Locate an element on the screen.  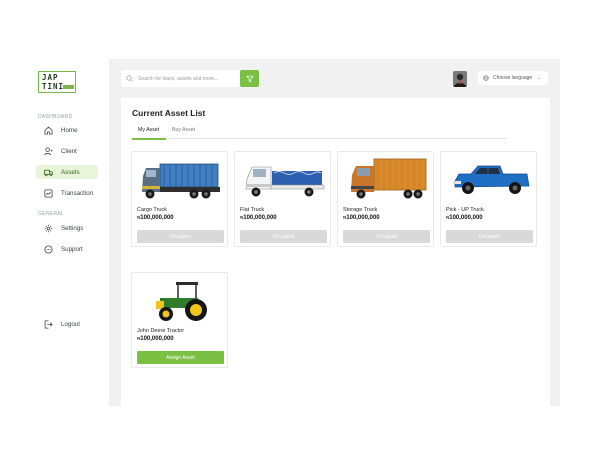
sidebar-item-transaction: Transaction is located at coordinates (67, 193).